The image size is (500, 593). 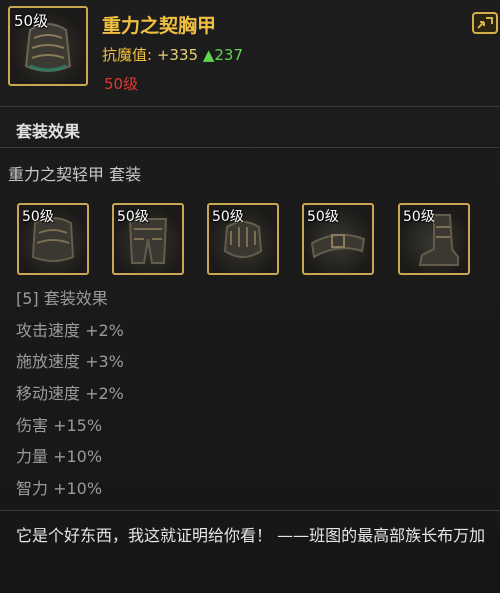 I want to click on belt-icon: 50级, so click(x=338, y=239).